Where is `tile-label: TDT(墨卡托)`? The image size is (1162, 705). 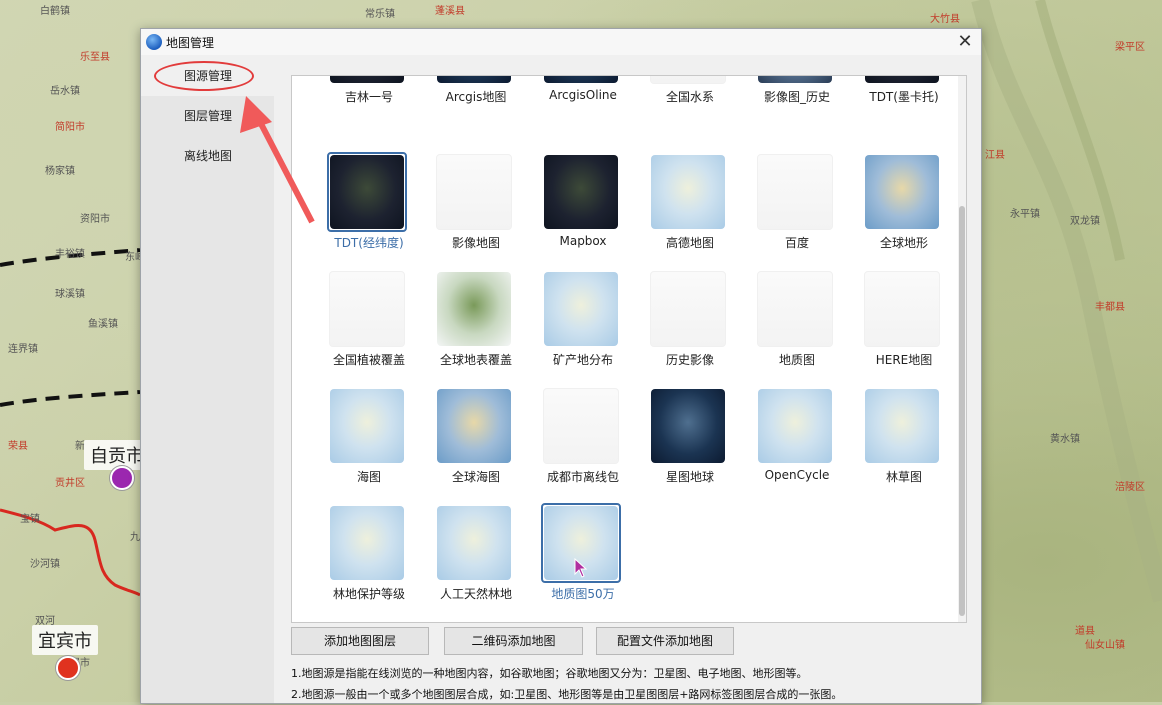 tile-label: TDT(墨卡托) is located at coordinates (904, 97).